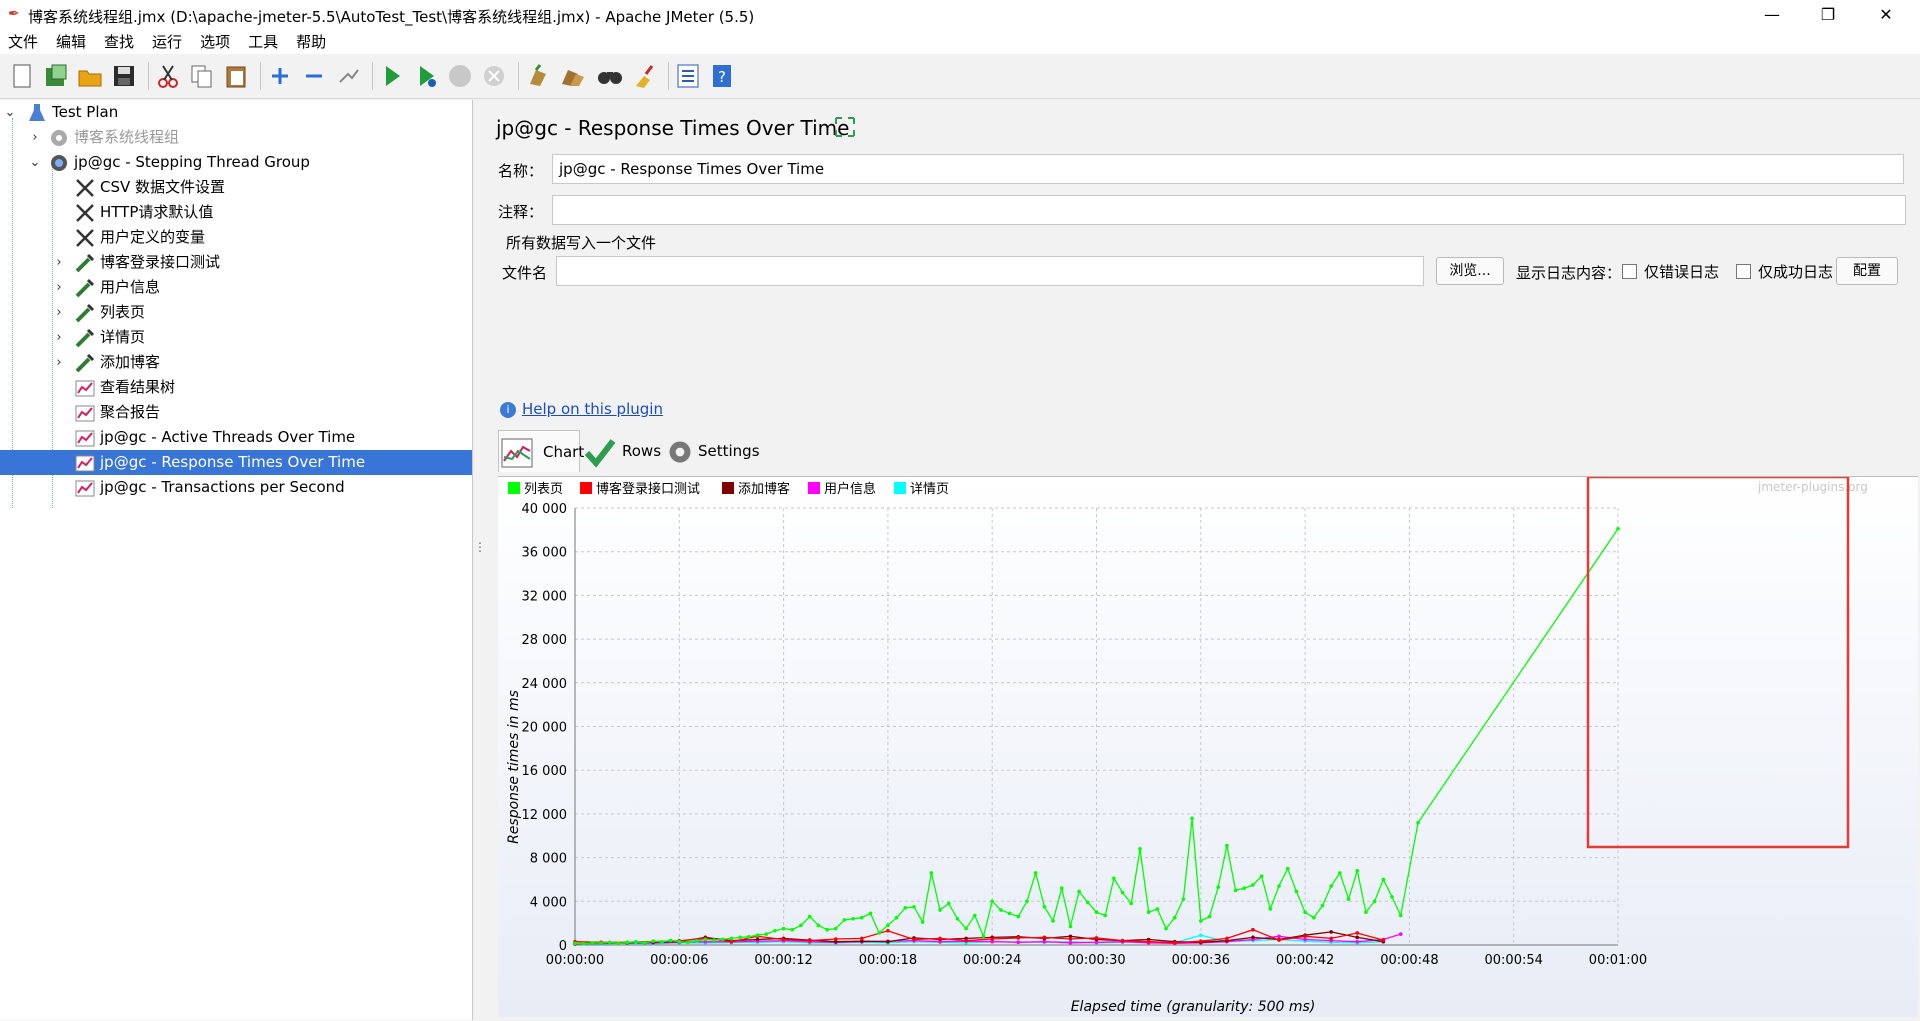 This screenshot has height=1021, width=1920. What do you see at coordinates (1629, 271) in the screenshot?
I see `errors-only-checkbox` at bounding box center [1629, 271].